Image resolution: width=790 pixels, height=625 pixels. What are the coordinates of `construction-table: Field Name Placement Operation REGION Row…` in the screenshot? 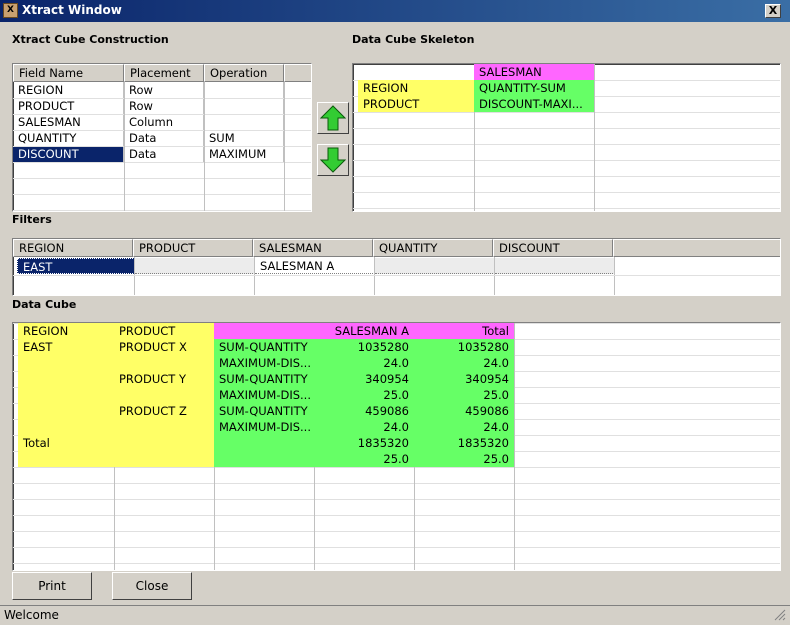 It's located at (162, 137).